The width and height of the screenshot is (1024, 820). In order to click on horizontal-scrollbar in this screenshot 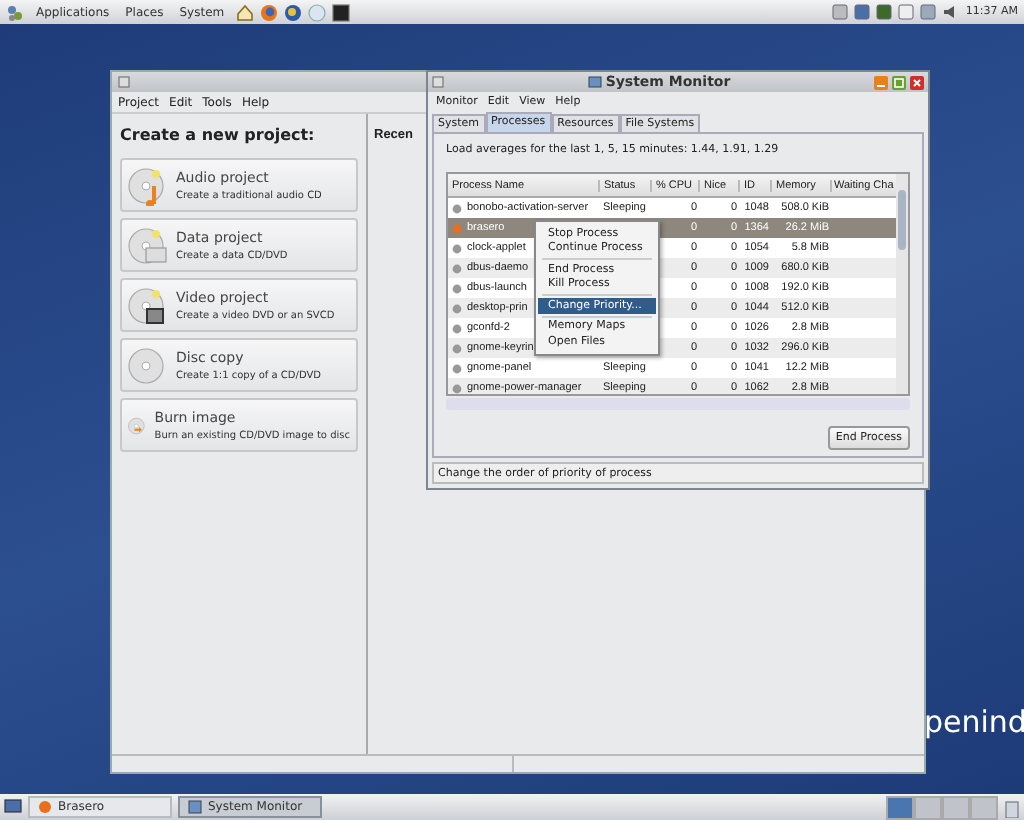, I will do `click(678, 404)`.